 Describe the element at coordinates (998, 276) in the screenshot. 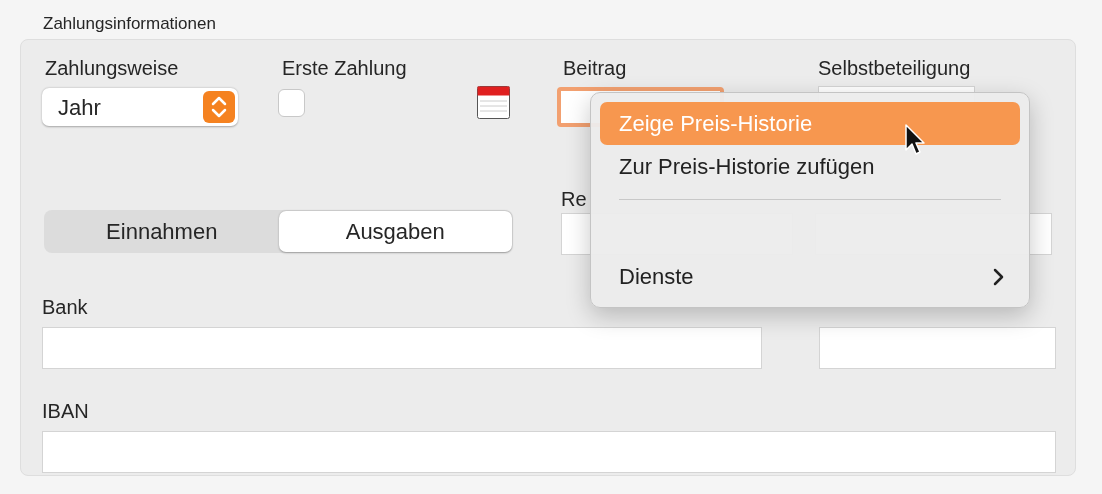

I see `chevron-right-icon` at that location.